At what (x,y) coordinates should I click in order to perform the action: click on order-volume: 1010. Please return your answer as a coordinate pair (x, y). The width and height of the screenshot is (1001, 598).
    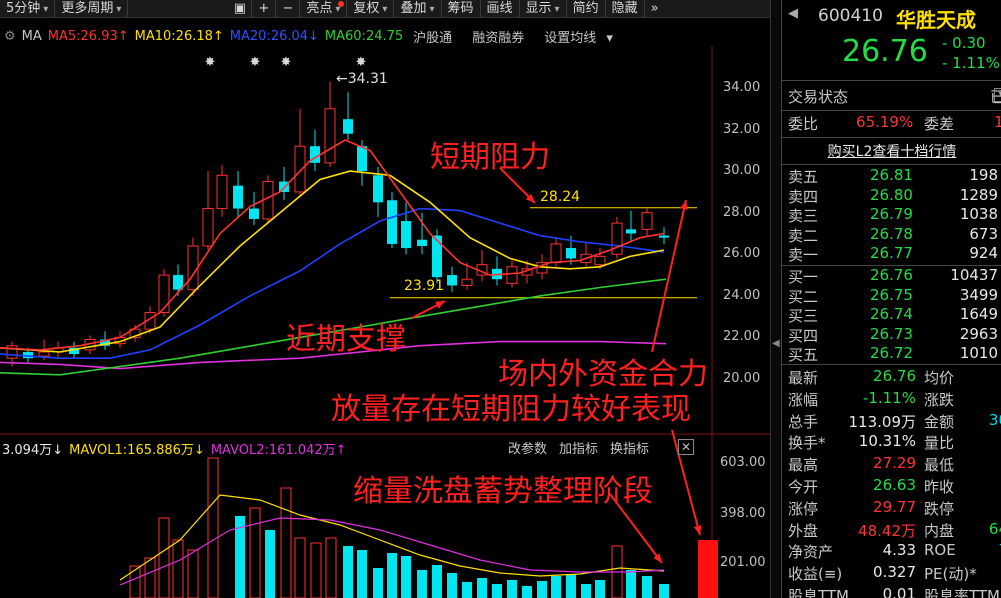
    Looking at the image, I should click on (978, 353).